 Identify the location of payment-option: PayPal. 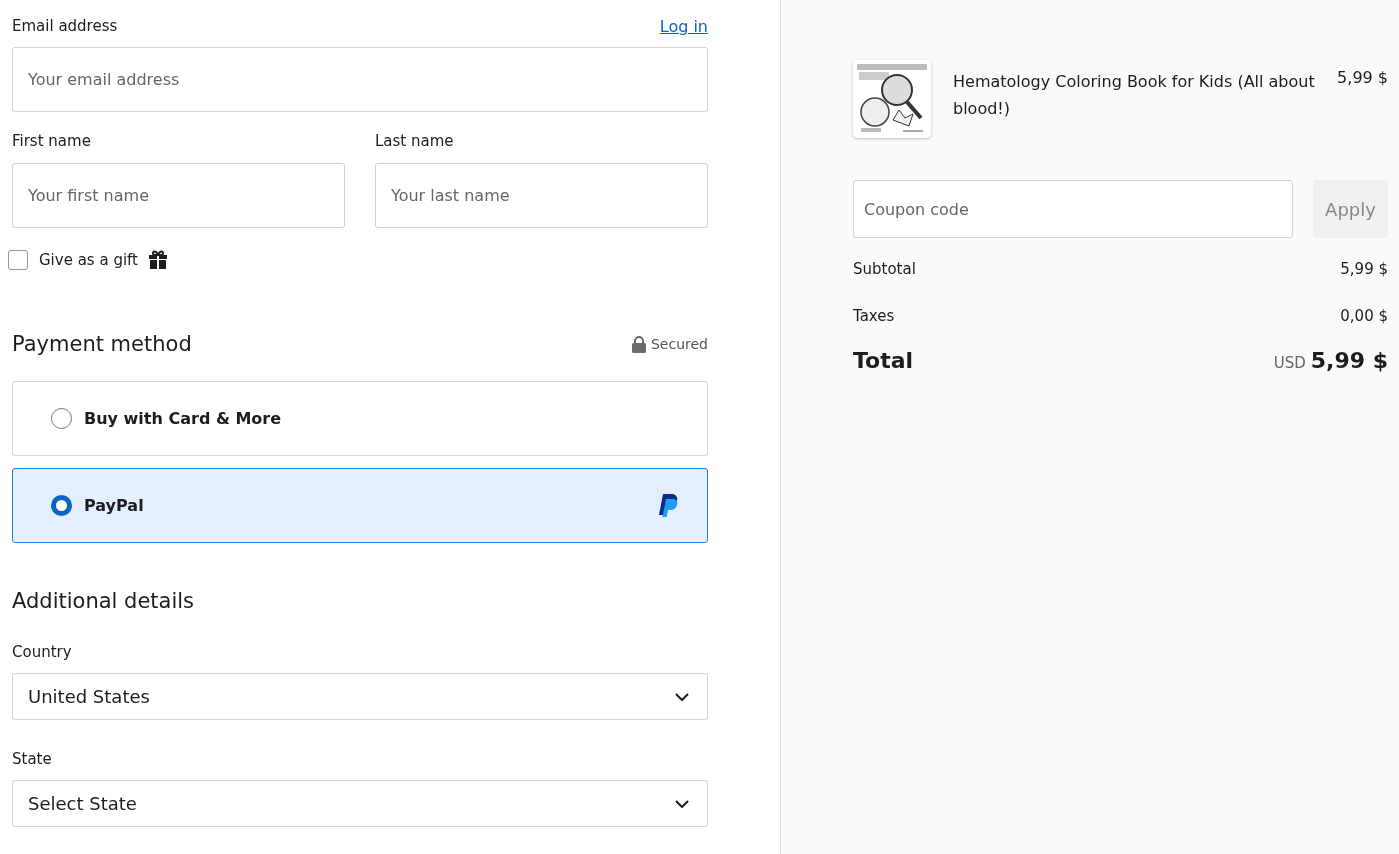
(360, 505).